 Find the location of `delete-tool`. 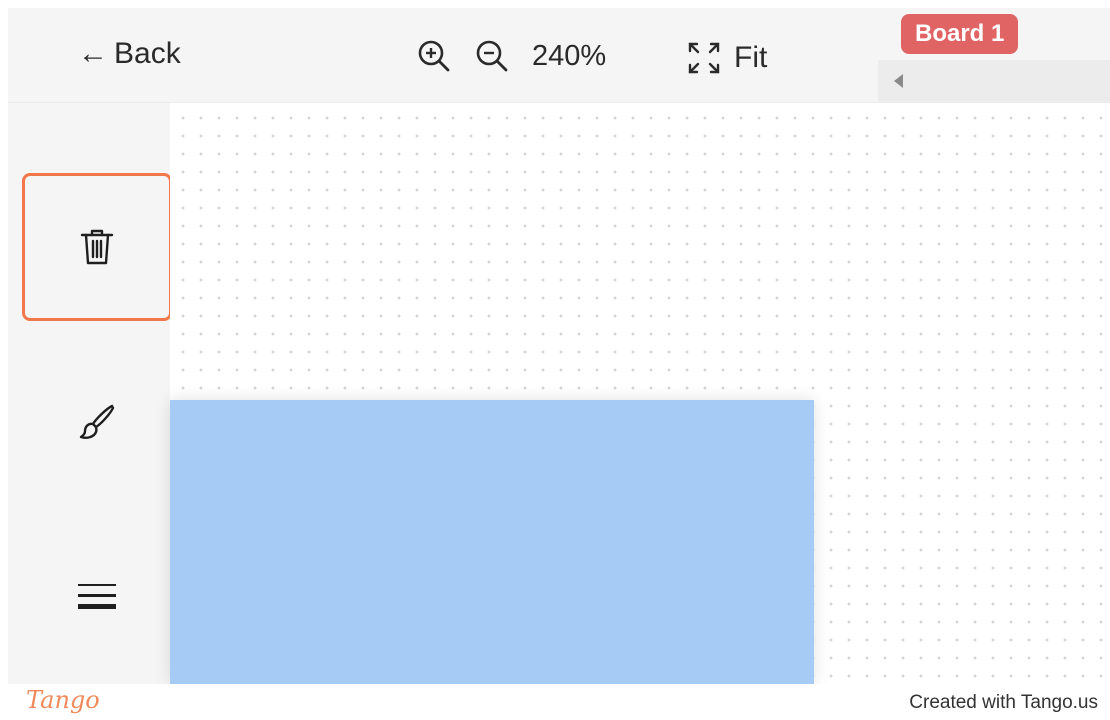

delete-tool is located at coordinates (97, 247).